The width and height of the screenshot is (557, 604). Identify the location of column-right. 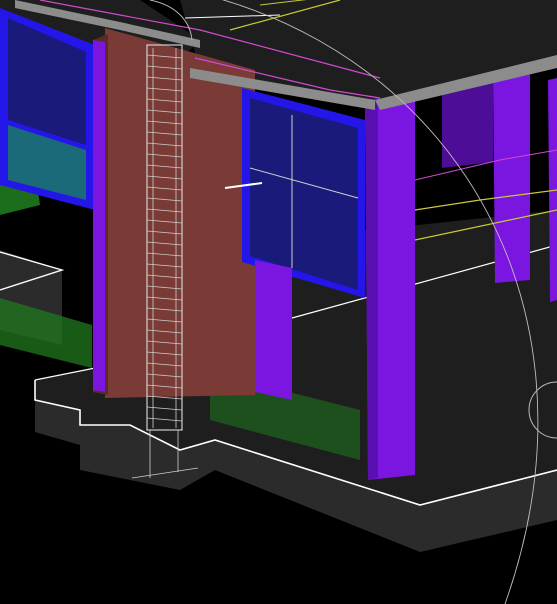
(511, 176).